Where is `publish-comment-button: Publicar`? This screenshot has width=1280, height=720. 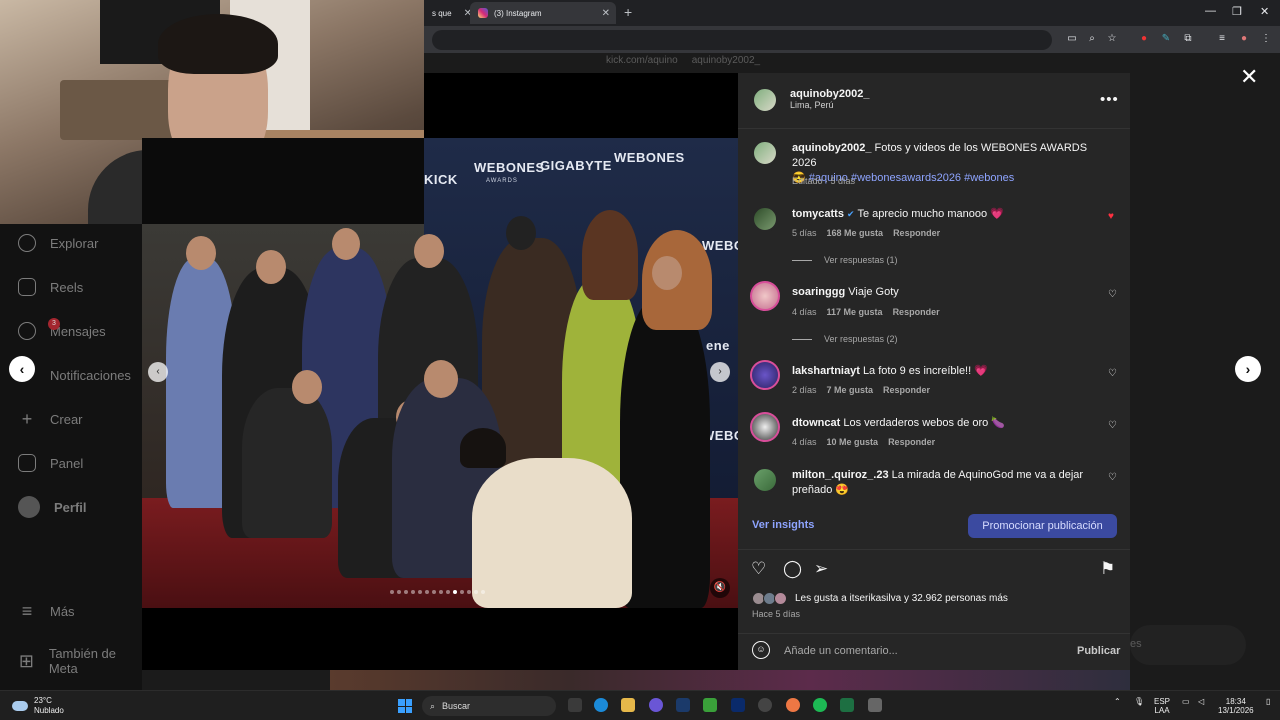 publish-comment-button: Publicar is located at coordinates (1098, 651).